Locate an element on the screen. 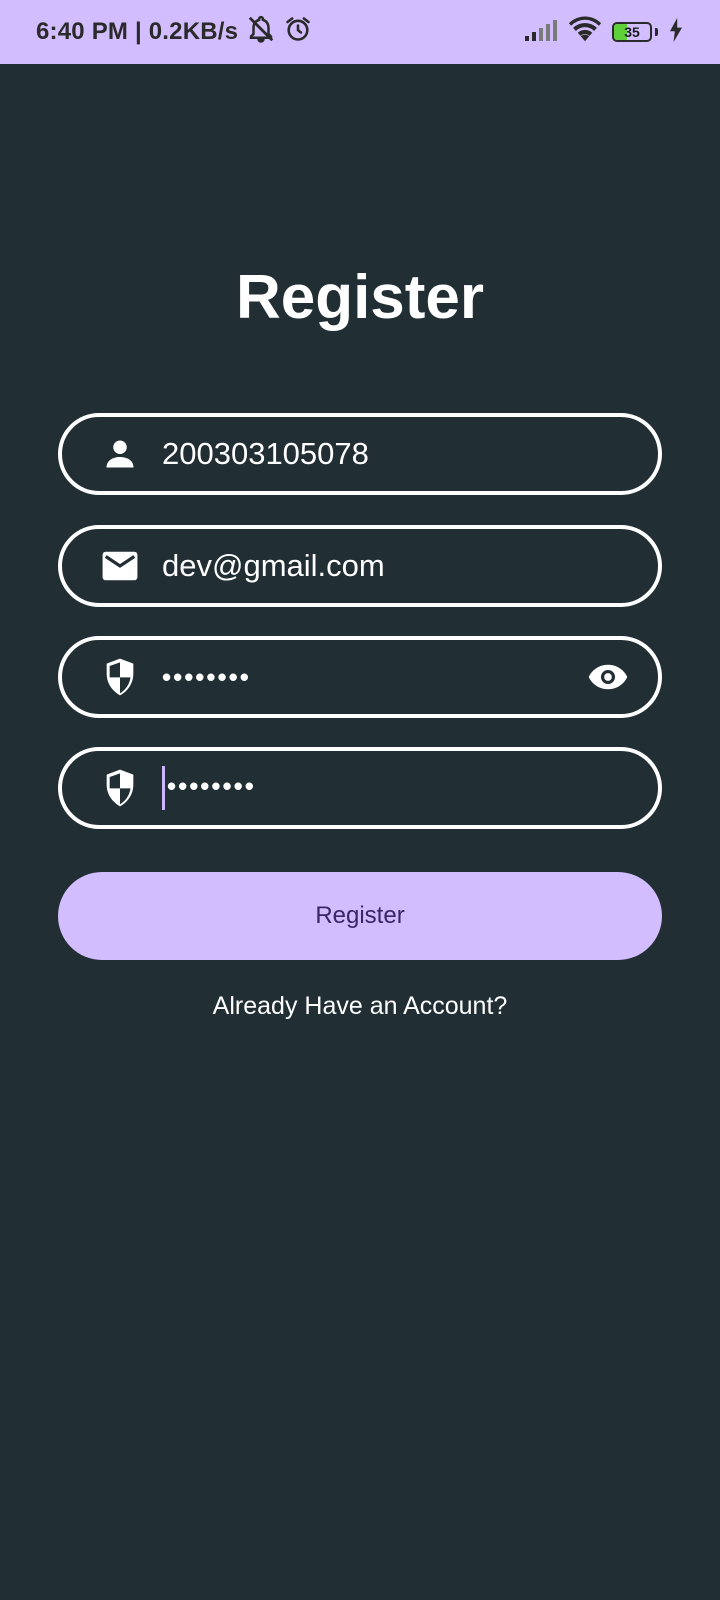 The width and height of the screenshot is (720, 1600). register-button: Register is located at coordinates (360, 916).